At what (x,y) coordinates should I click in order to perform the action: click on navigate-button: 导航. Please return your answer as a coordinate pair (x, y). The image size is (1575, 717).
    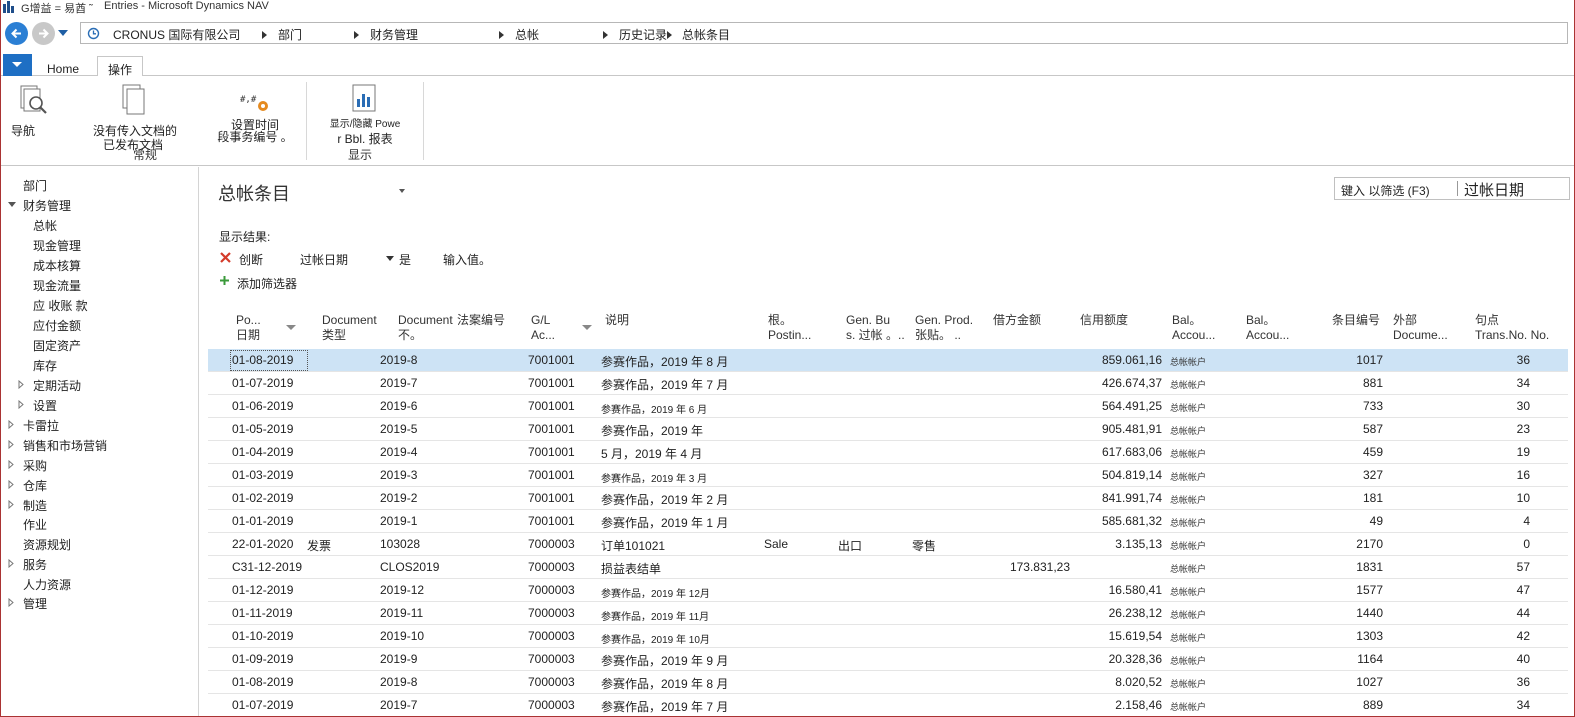
    Looking at the image, I should click on (27, 114).